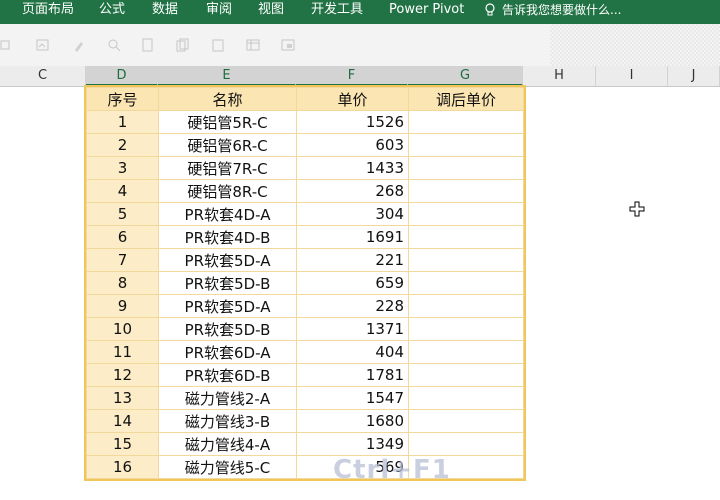 The height and width of the screenshot is (500, 720). What do you see at coordinates (352, 122) in the screenshot?
I see `cell-price: 1526` at bounding box center [352, 122].